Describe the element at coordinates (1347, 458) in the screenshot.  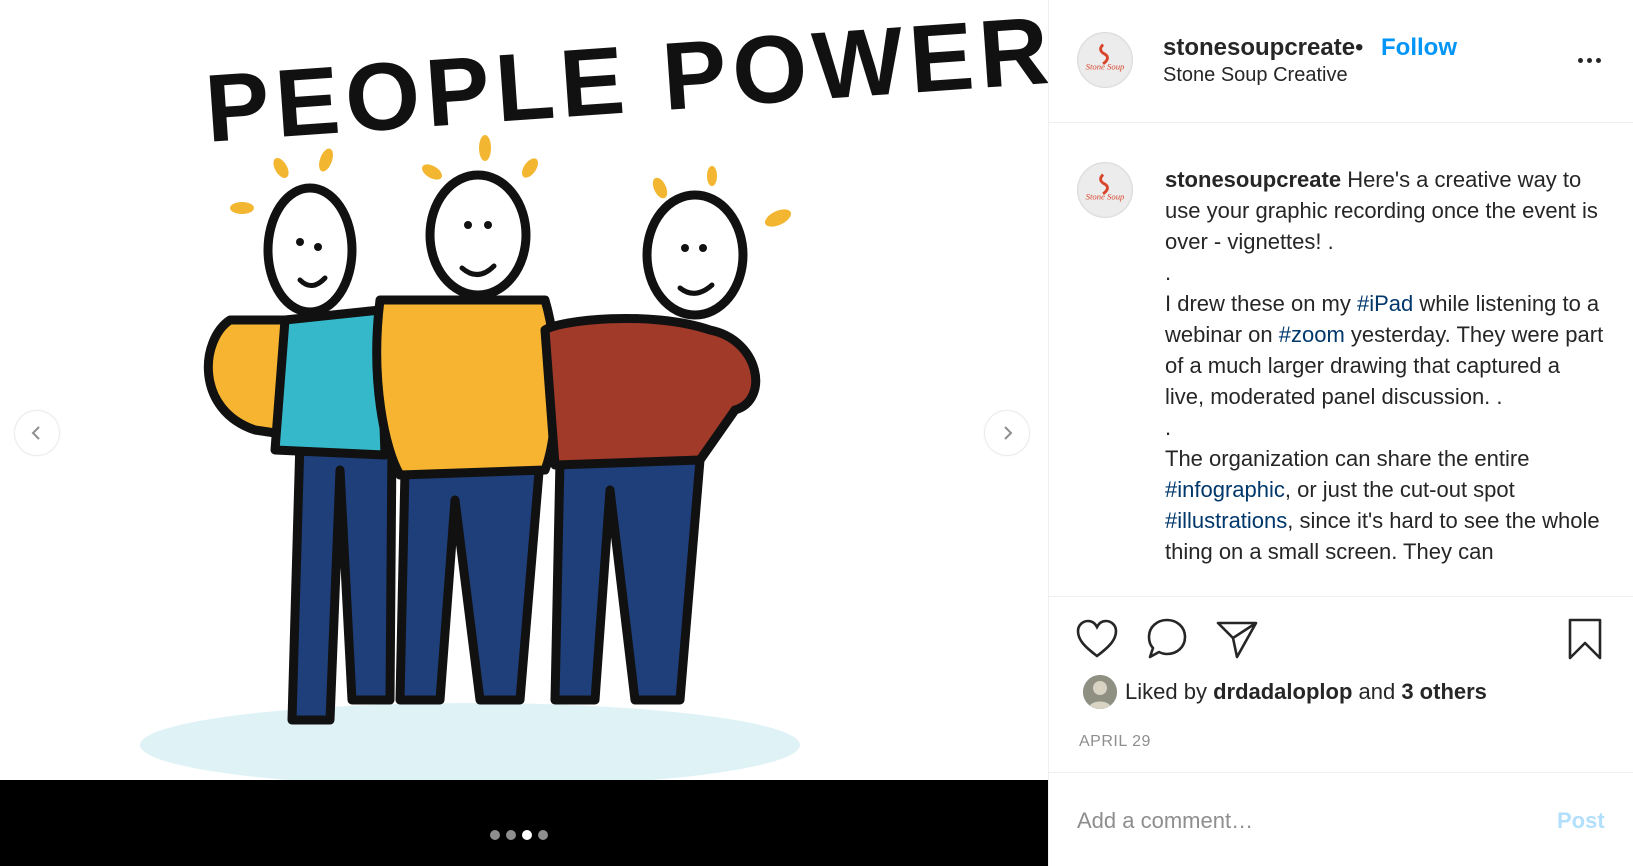
I see `caption-text-fragment: The organization can share the entire` at that location.